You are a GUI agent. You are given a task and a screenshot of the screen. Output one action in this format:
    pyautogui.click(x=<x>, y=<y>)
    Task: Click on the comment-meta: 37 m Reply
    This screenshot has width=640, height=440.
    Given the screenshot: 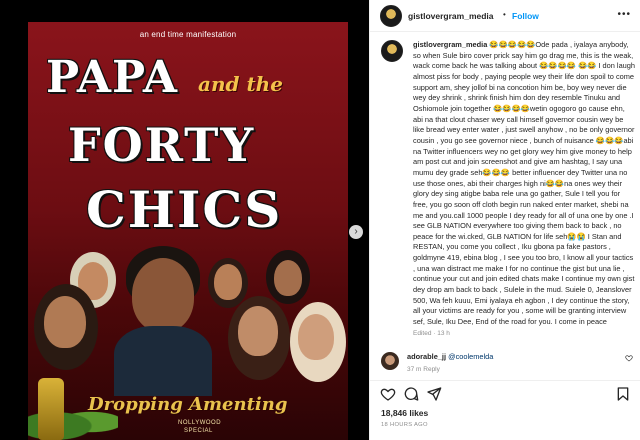 What is the action you would take?
    pyautogui.click(x=423, y=369)
    